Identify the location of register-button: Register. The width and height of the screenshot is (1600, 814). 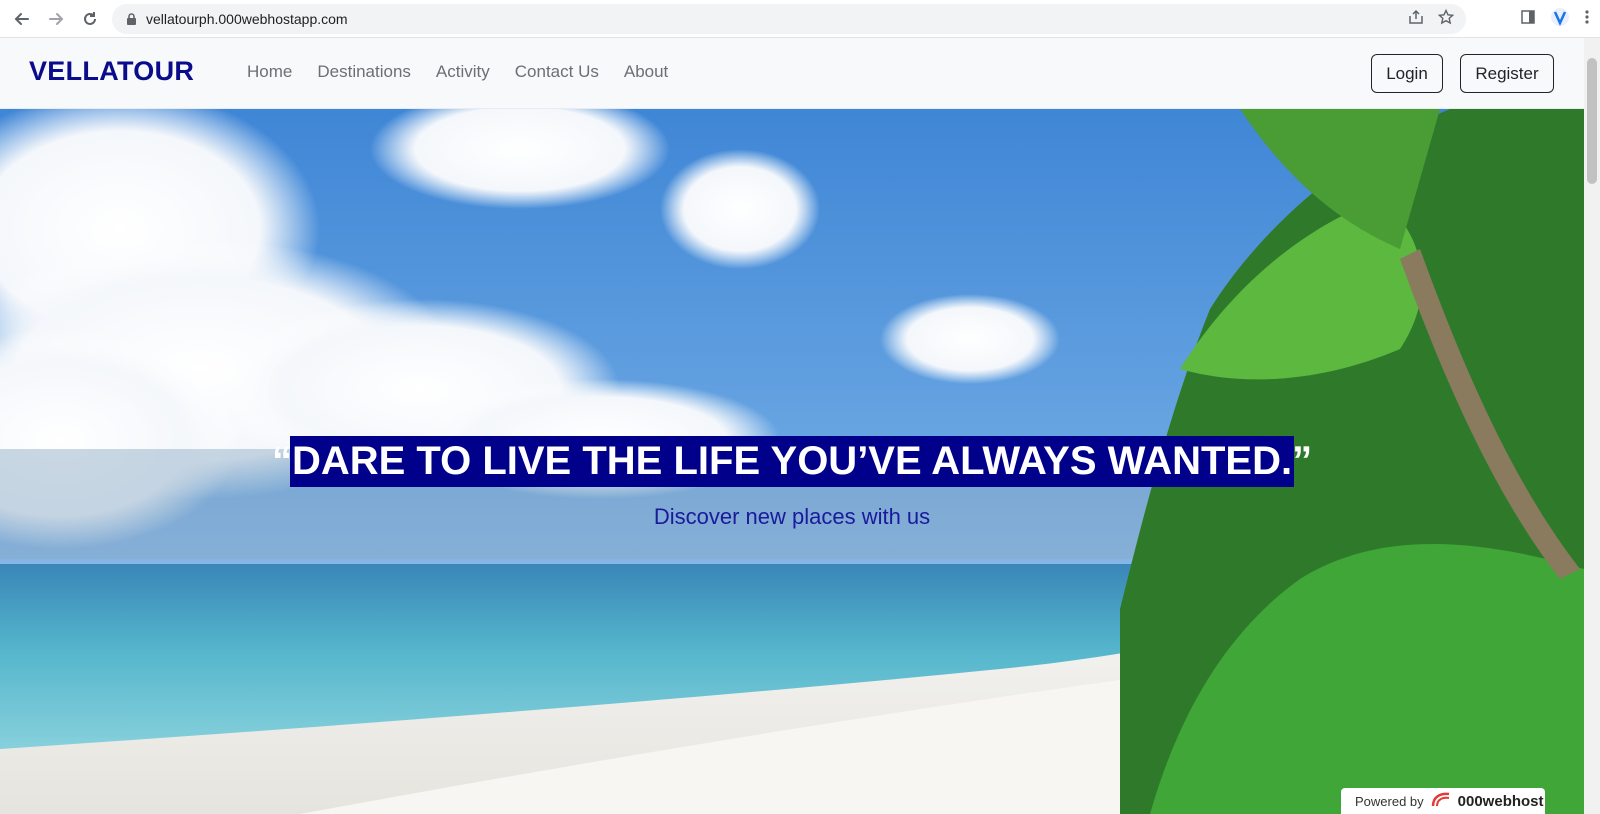
(1507, 73).